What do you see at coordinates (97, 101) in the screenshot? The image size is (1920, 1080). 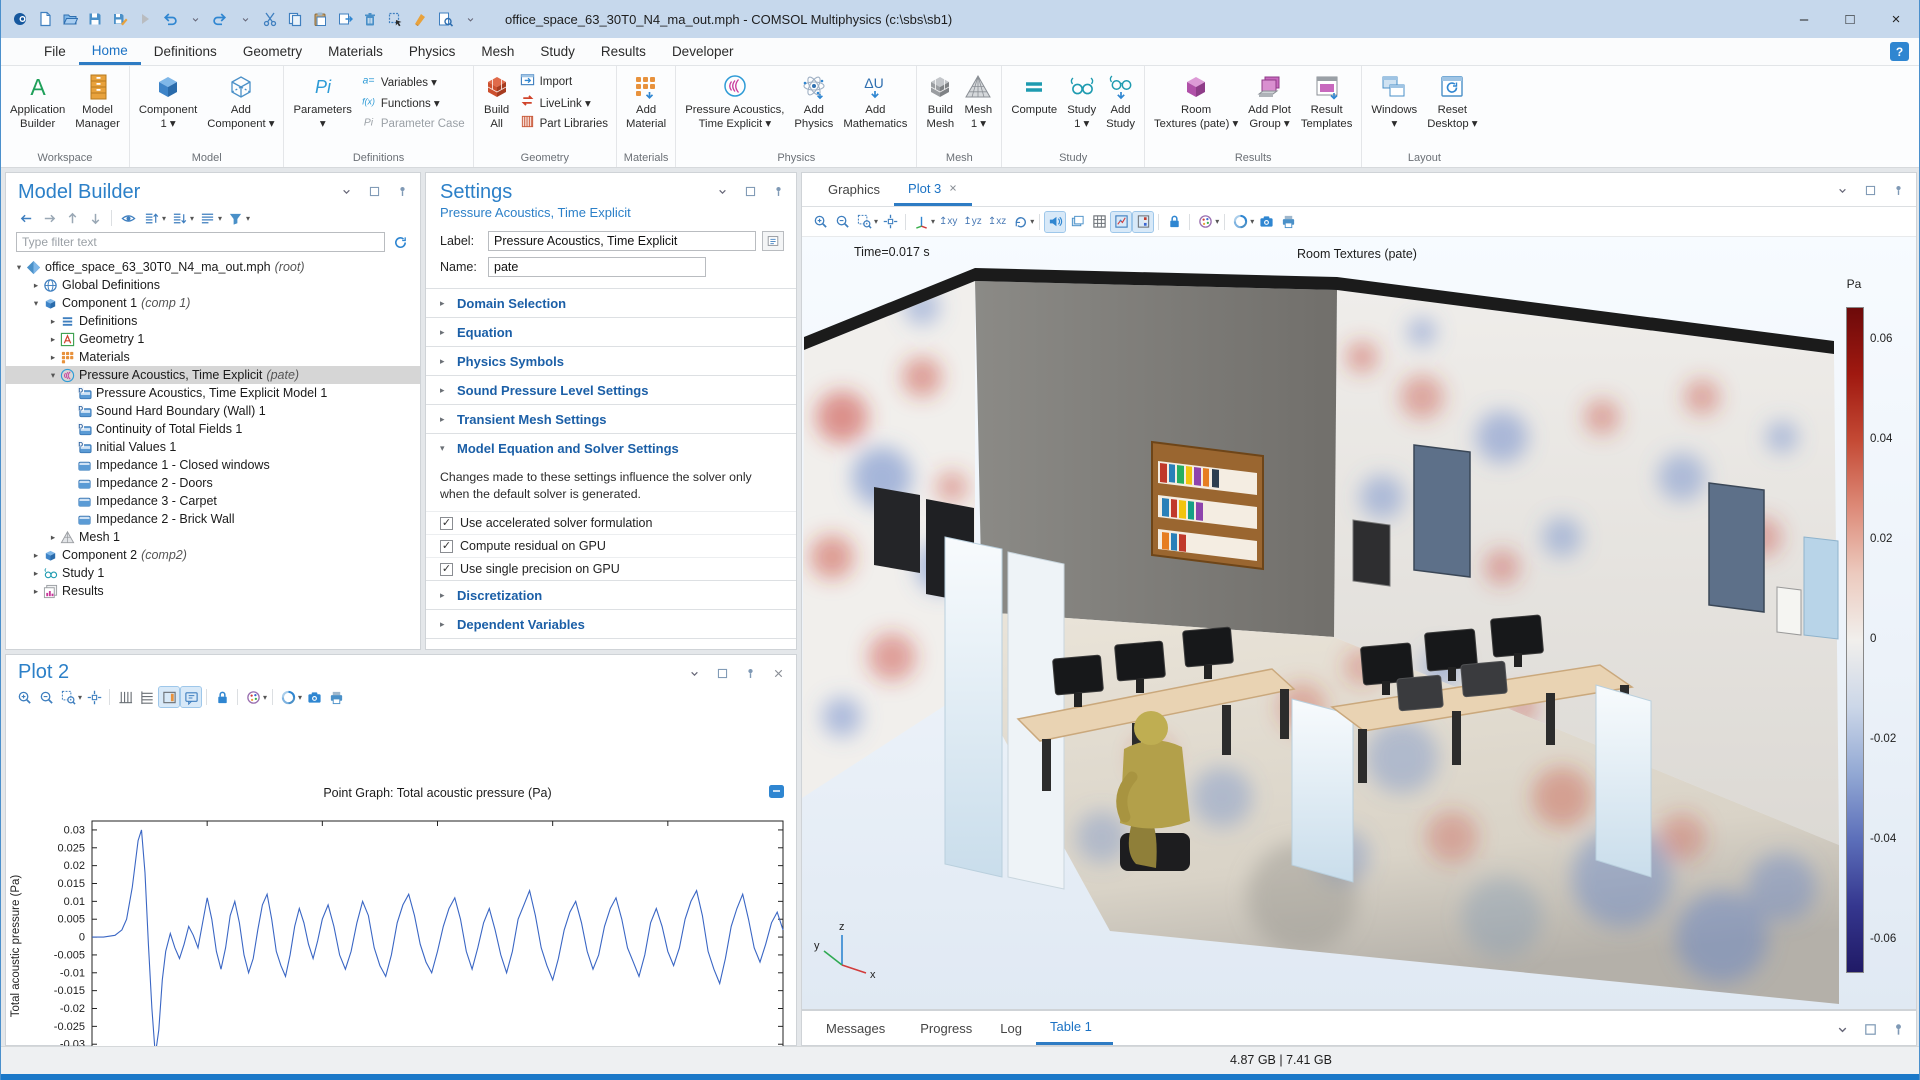 I see `model-manager-button: Model Manager` at bounding box center [97, 101].